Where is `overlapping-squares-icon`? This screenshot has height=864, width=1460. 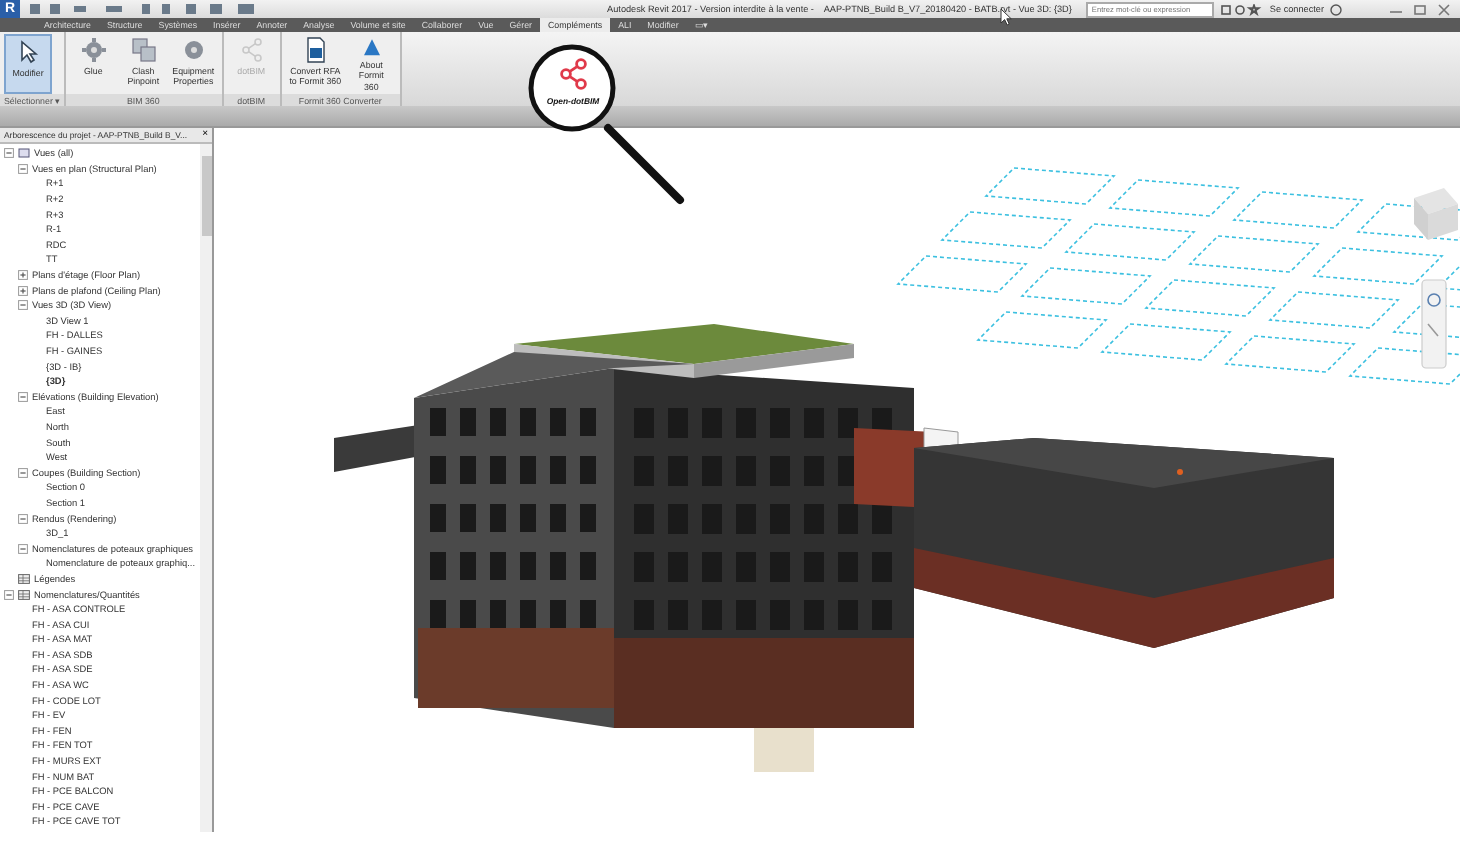 overlapping-squares-icon is located at coordinates (143, 50).